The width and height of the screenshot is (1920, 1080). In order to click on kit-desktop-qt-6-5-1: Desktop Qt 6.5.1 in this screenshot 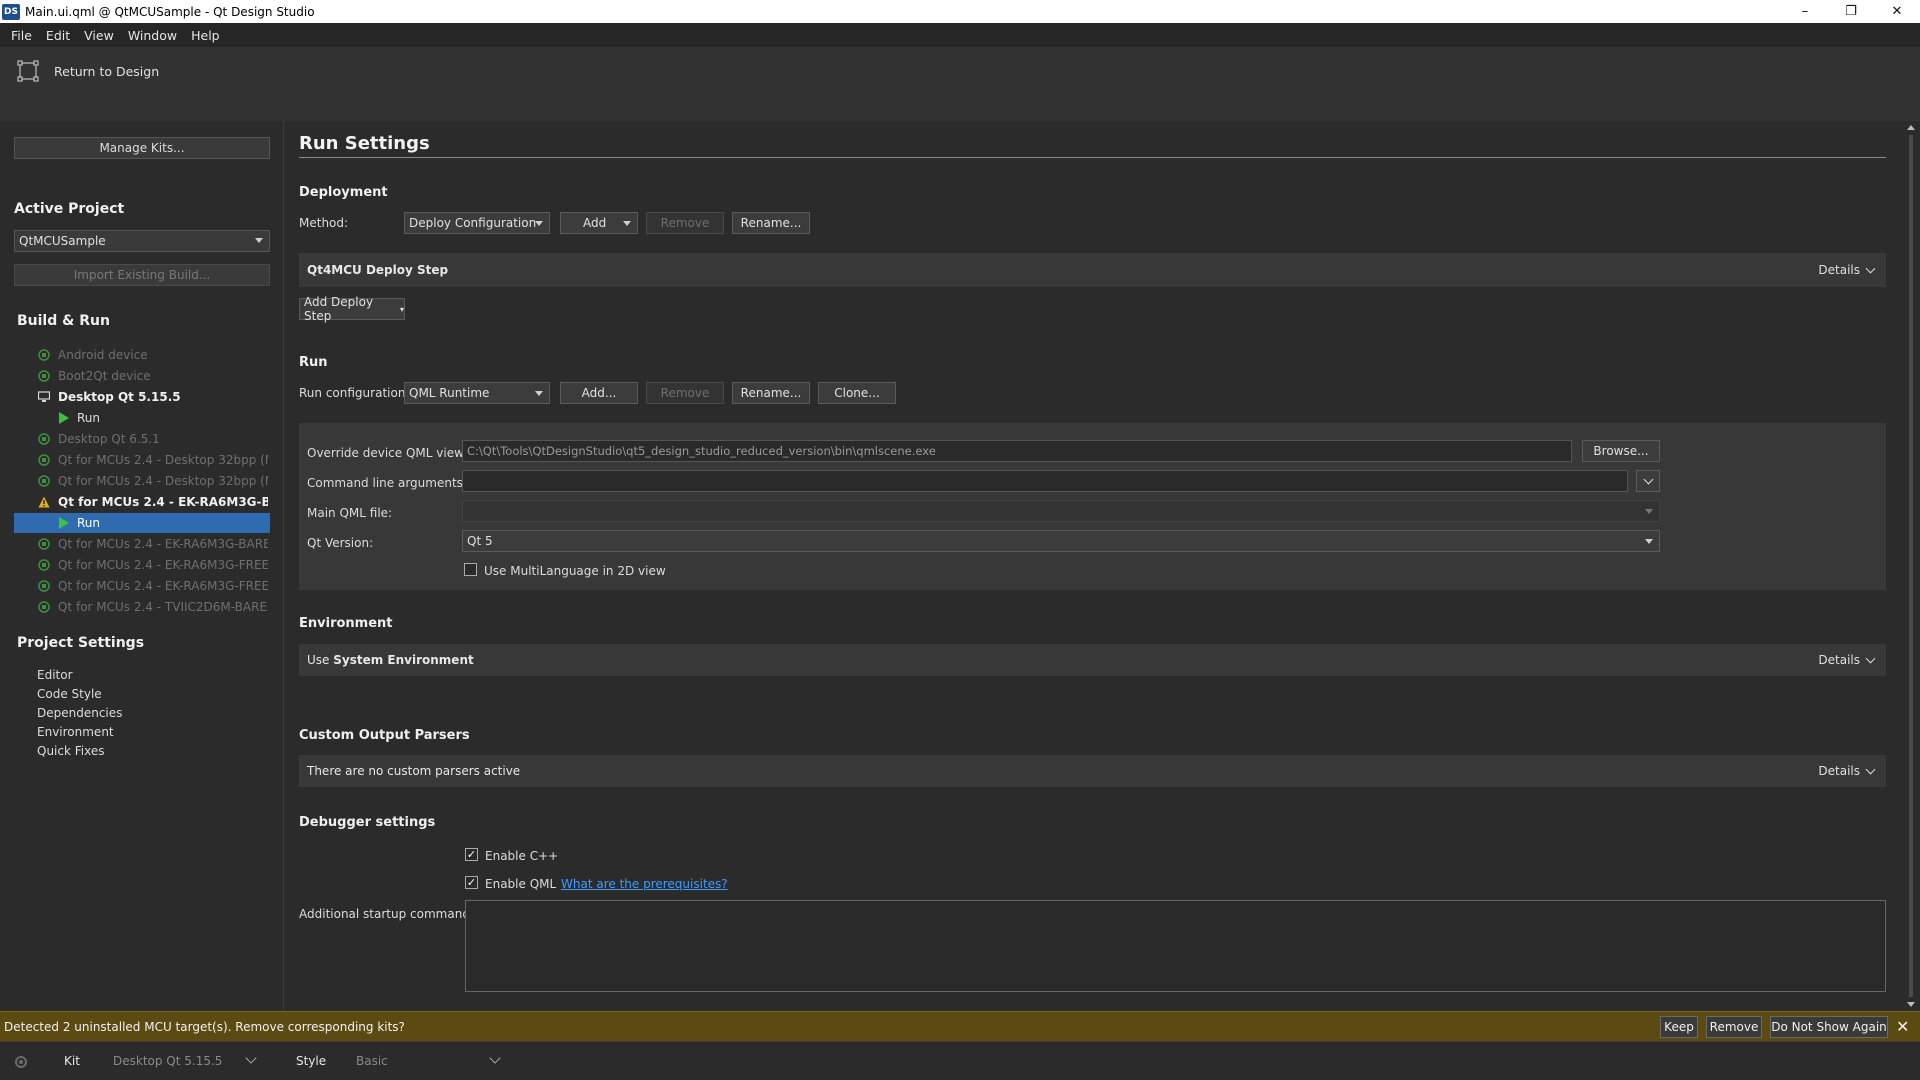, I will do `click(153, 439)`.